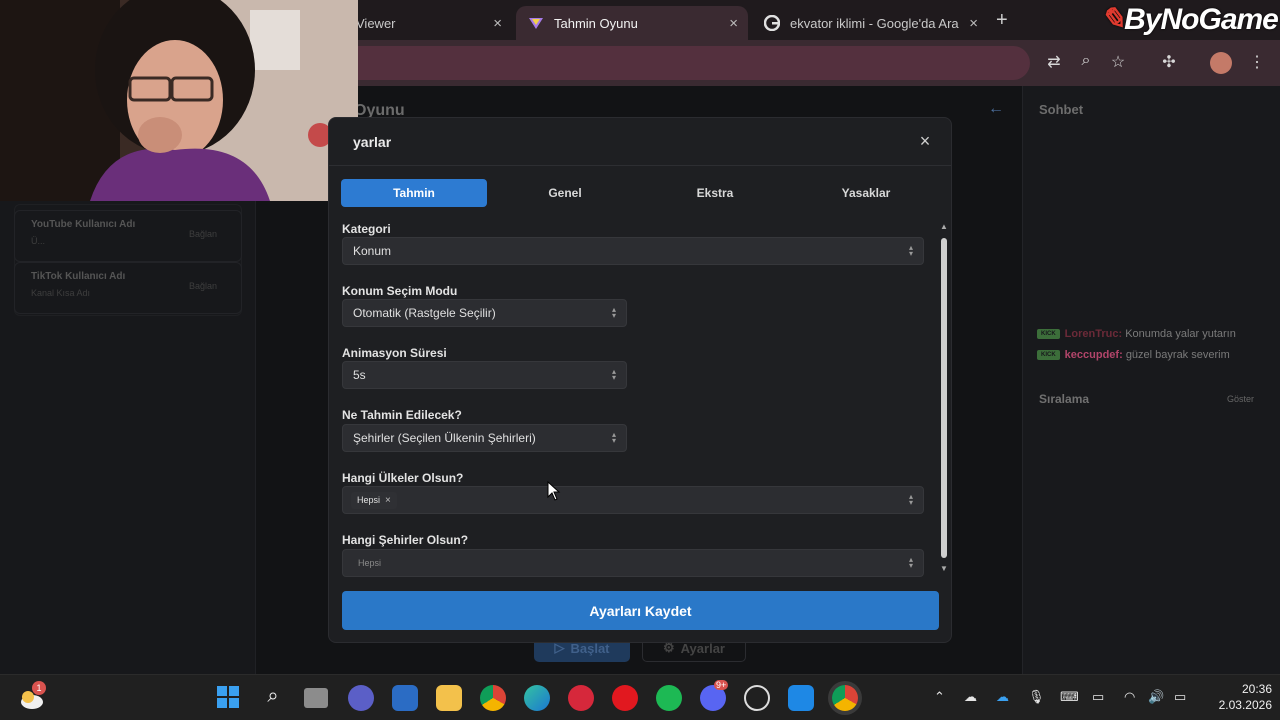 The width and height of the screenshot is (1280, 720). Describe the element at coordinates (1064, 399) in the screenshot. I see `ranking-title: Sıralama` at that location.